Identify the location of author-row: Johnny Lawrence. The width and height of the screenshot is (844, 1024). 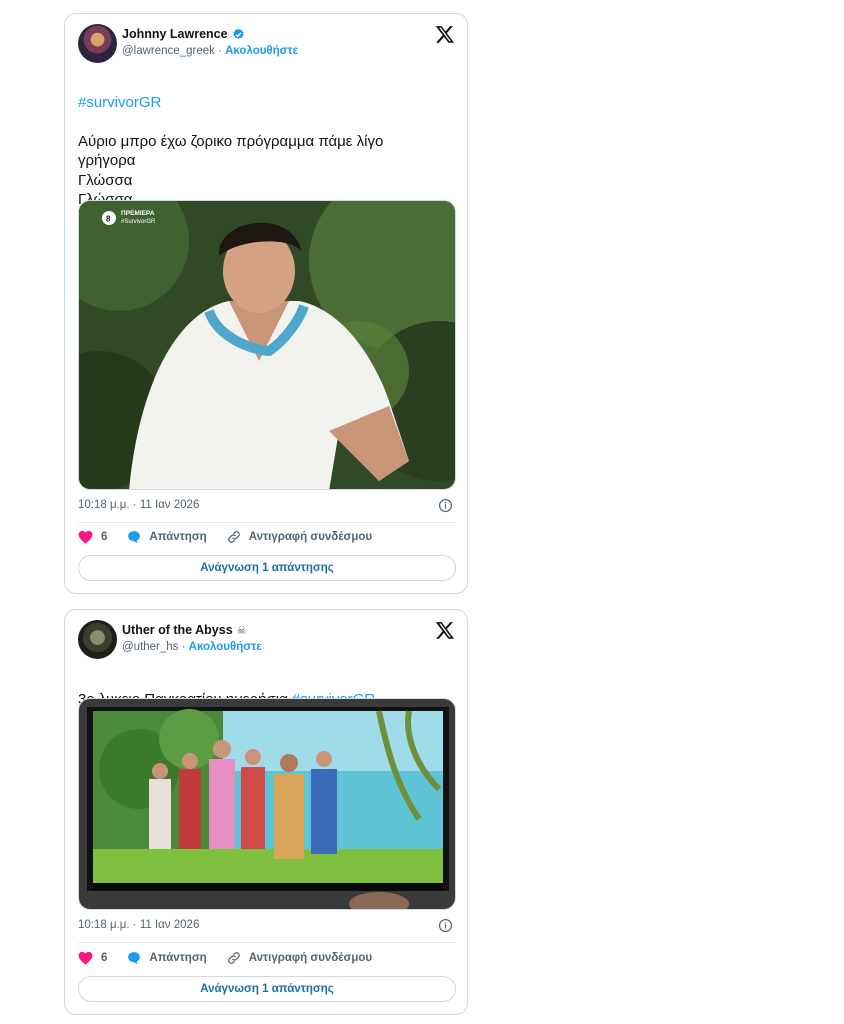
(183, 34).